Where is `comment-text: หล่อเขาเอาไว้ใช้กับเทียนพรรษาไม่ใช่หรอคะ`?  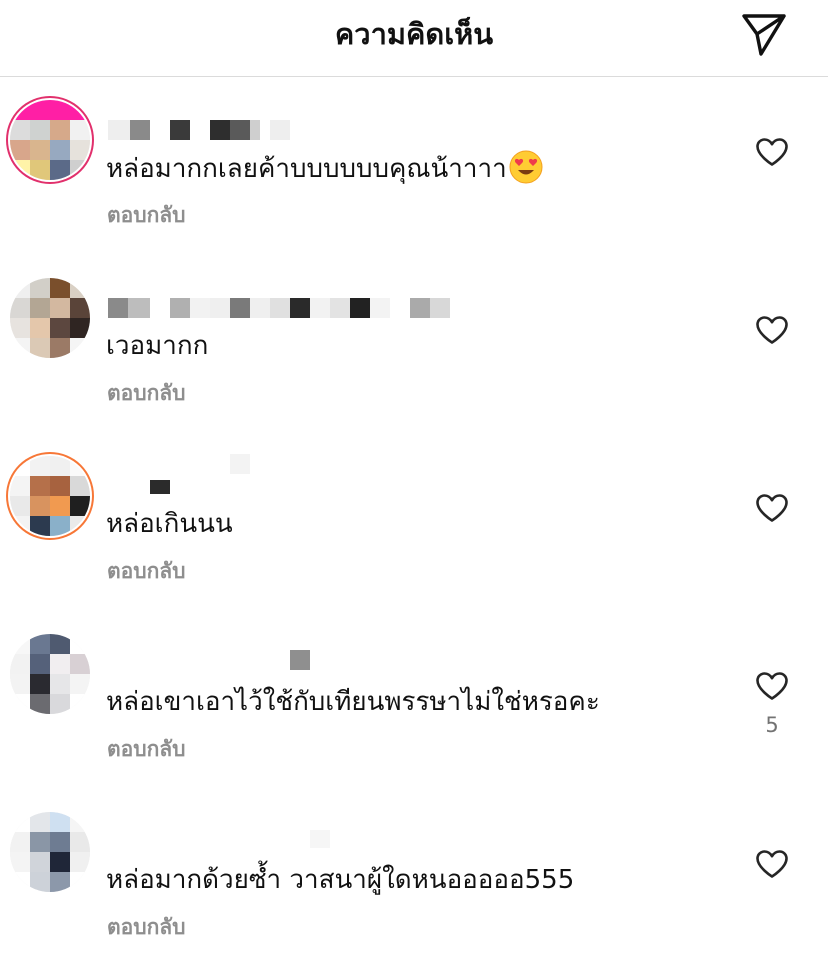
comment-text: หล่อเขาเอาไว้ใช้กับเทียนพรรษาไม่ใช่หรอคะ is located at coordinates (353, 702).